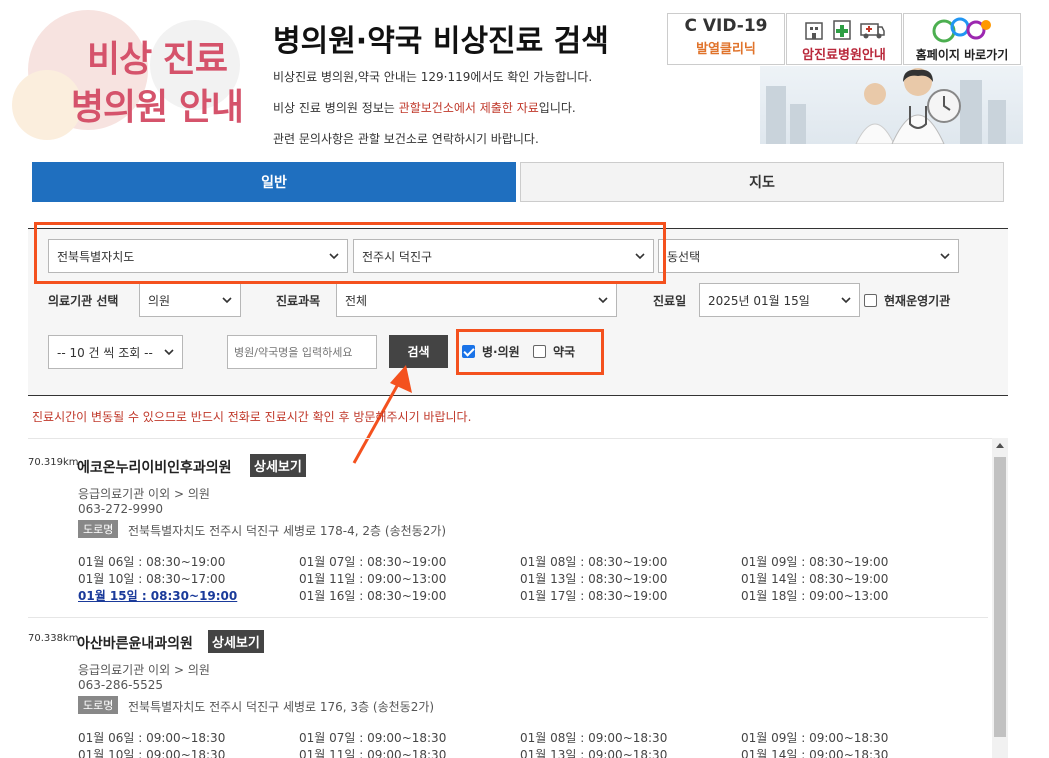 The width and height of the screenshot is (1049, 758). I want to click on hours-cell: 01월 10일 : 08:30~17:00, so click(152, 579).